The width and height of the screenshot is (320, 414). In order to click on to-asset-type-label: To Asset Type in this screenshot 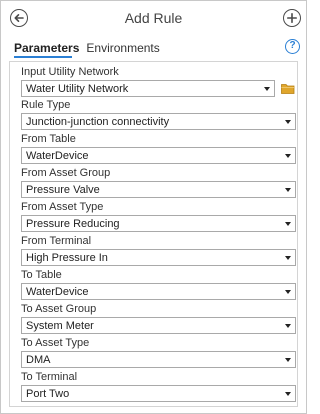, I will do `click(55, 343)`.